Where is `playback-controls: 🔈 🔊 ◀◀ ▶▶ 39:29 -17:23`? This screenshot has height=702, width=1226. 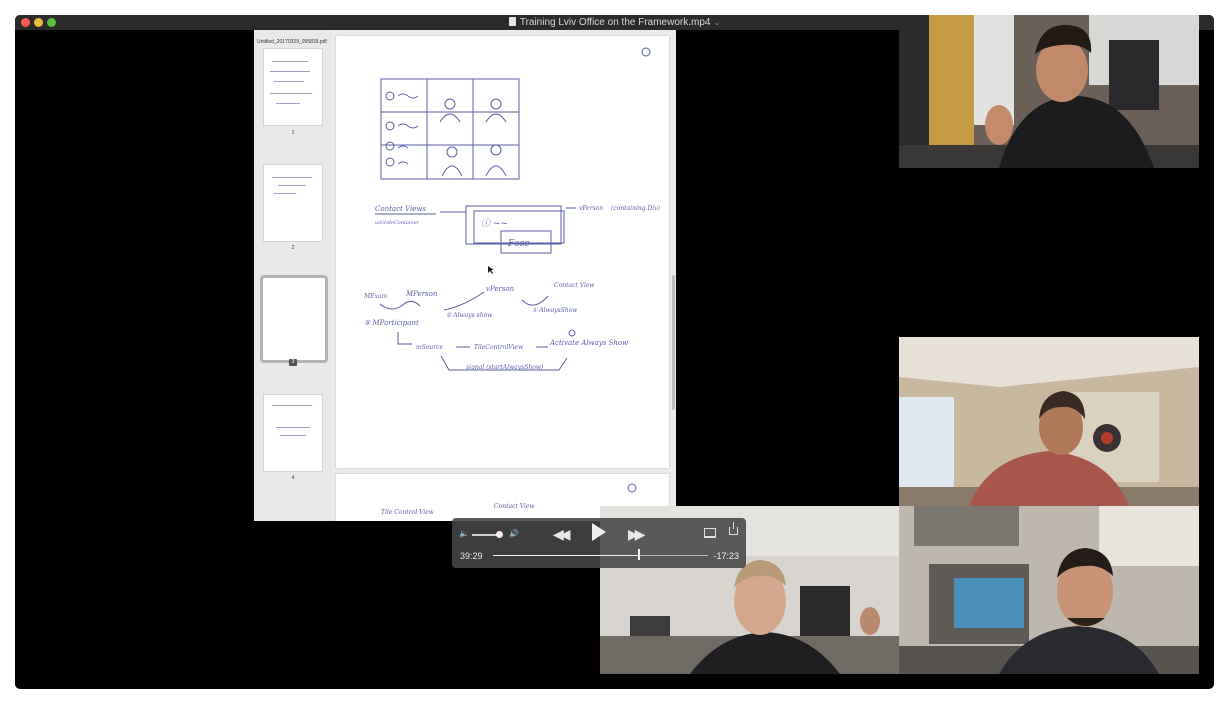
playback-controls: 🔈 🔊 ◀◀ ▶▶ 39:29 -17:23 is located at coordinates (599, 543).